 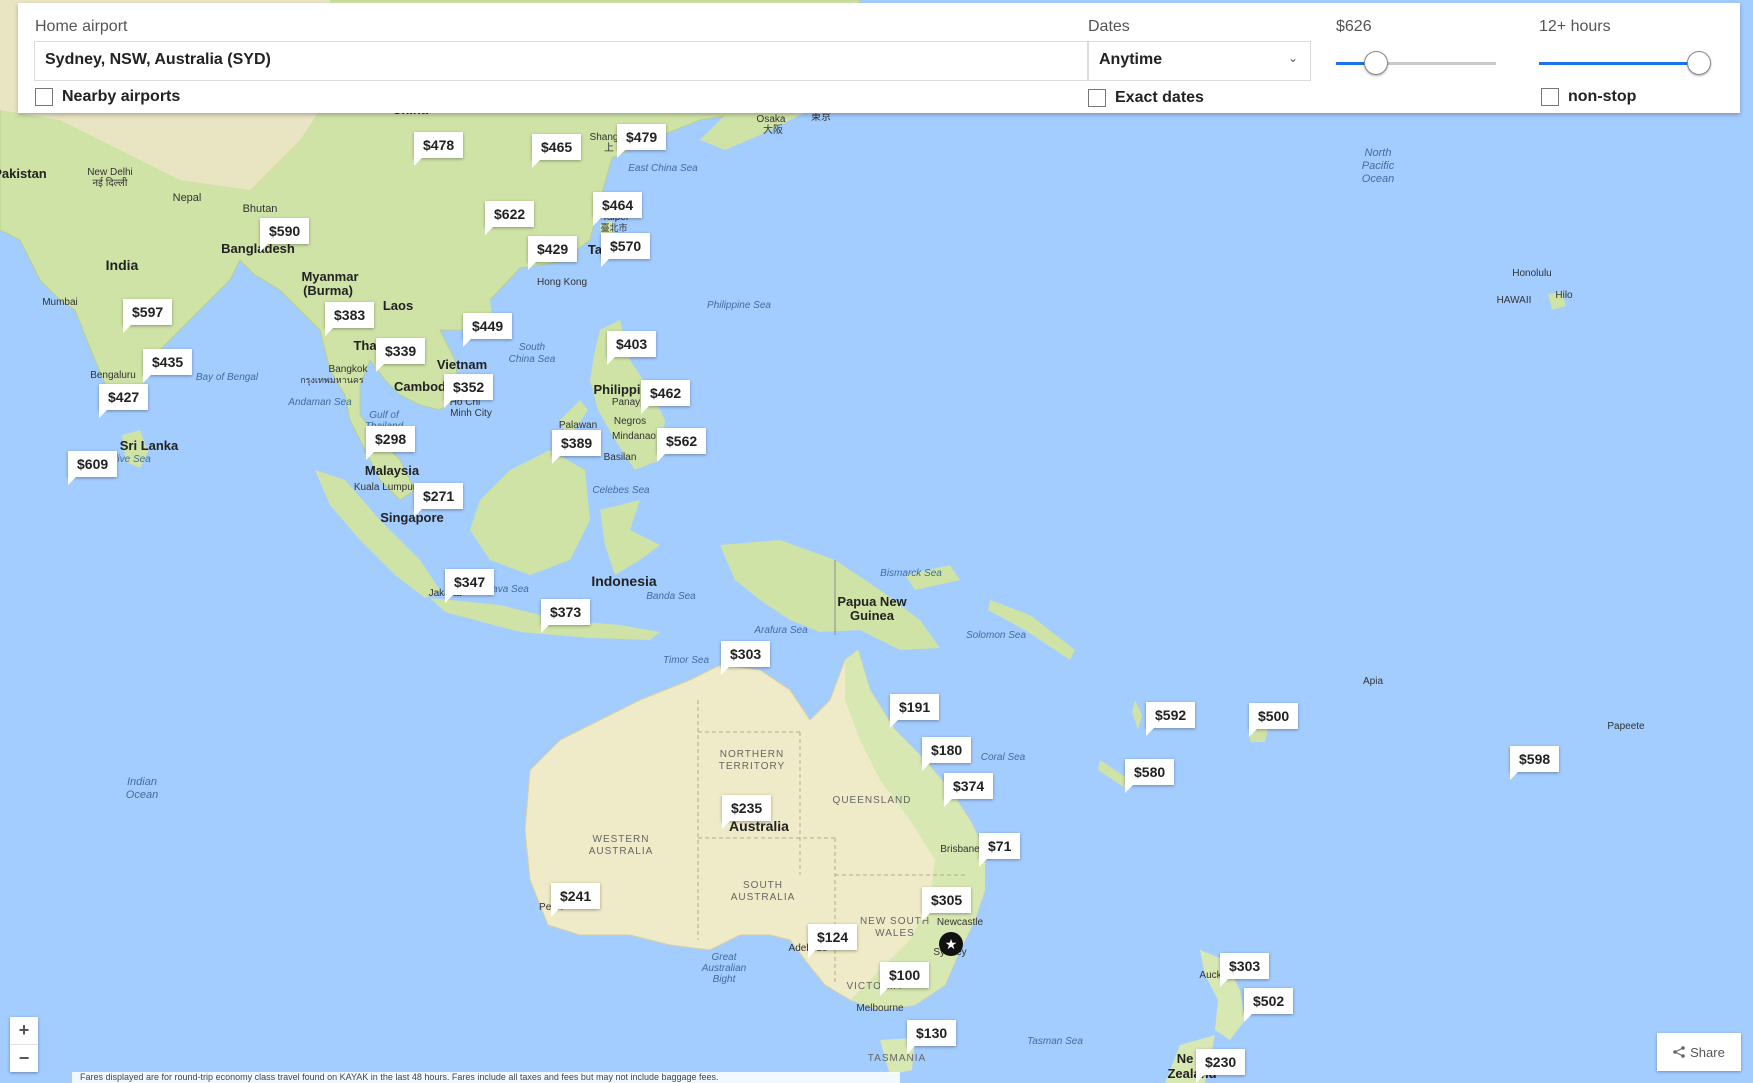 I want to click on star-icon: ★, so click(x=951, y=945).